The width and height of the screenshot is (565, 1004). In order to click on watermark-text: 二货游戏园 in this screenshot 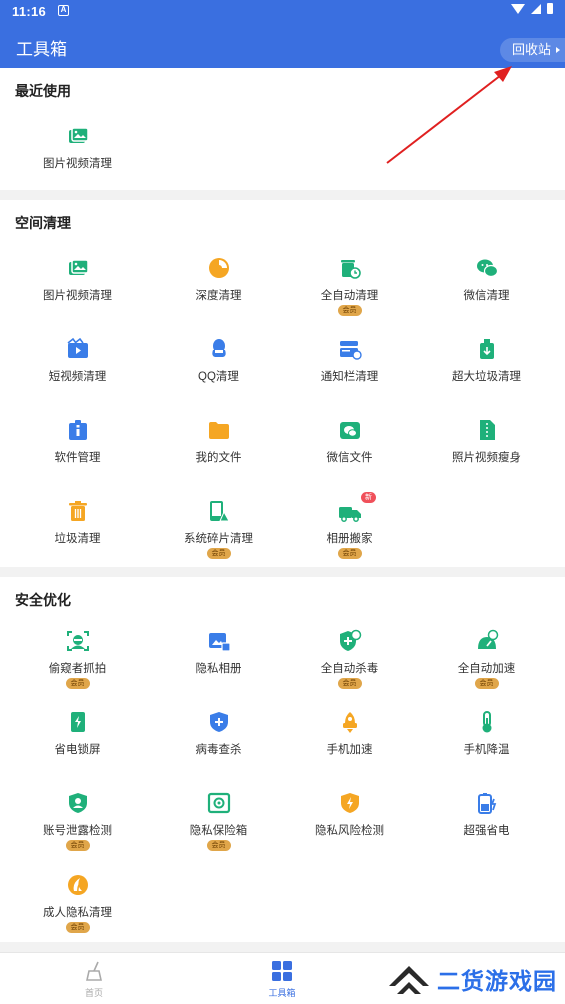, I will do `click(497, 981)`.